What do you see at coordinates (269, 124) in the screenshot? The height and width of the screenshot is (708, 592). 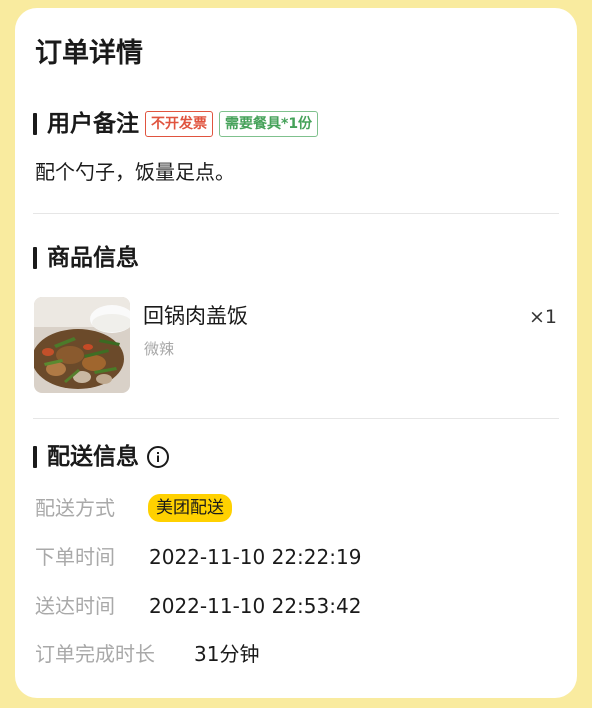 I see `tableware-tag: 需要餐具*1份` at bounding box center [269, 124].